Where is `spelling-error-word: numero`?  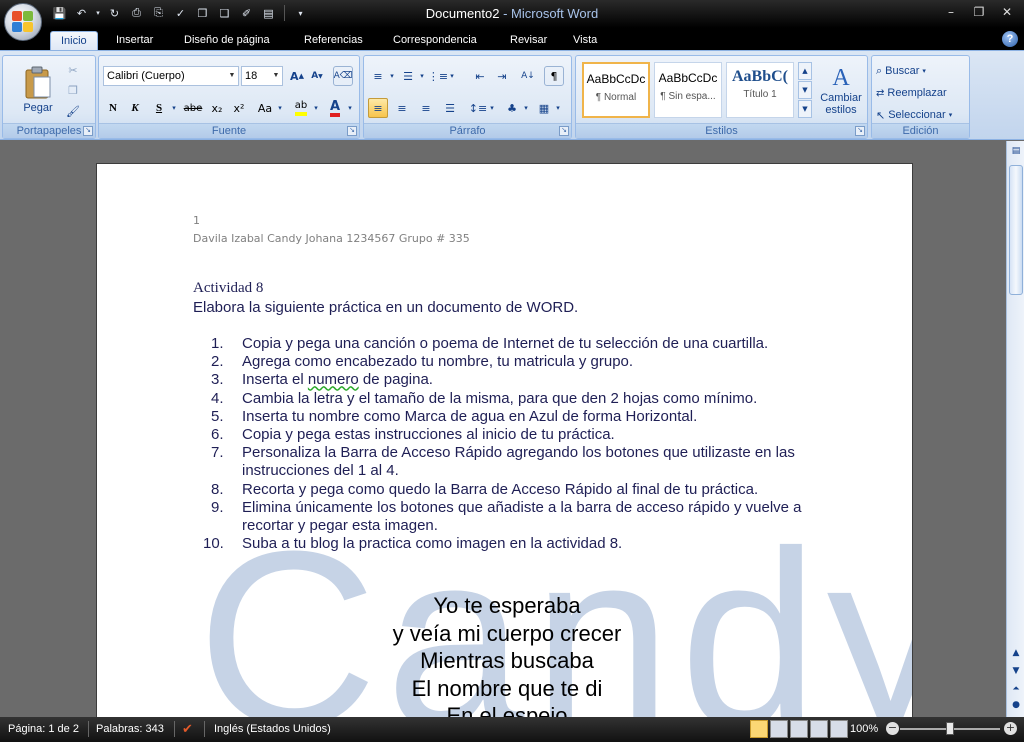
spelling-error-word: numero is located at coordinates (333, 379).